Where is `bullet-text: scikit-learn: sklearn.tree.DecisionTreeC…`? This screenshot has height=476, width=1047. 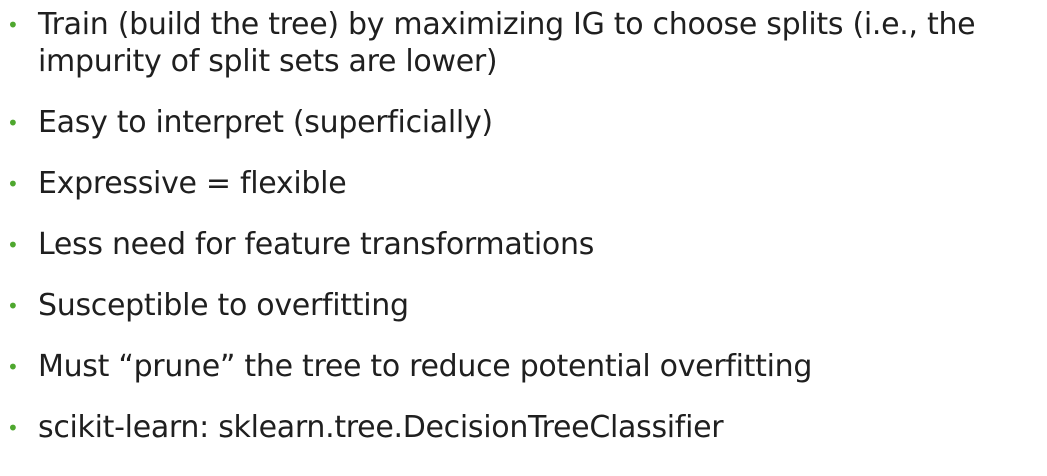
bullet-text: scikit-learn: sklearn.tree.DecisionTreeC… is located at coordinates (381, 427).